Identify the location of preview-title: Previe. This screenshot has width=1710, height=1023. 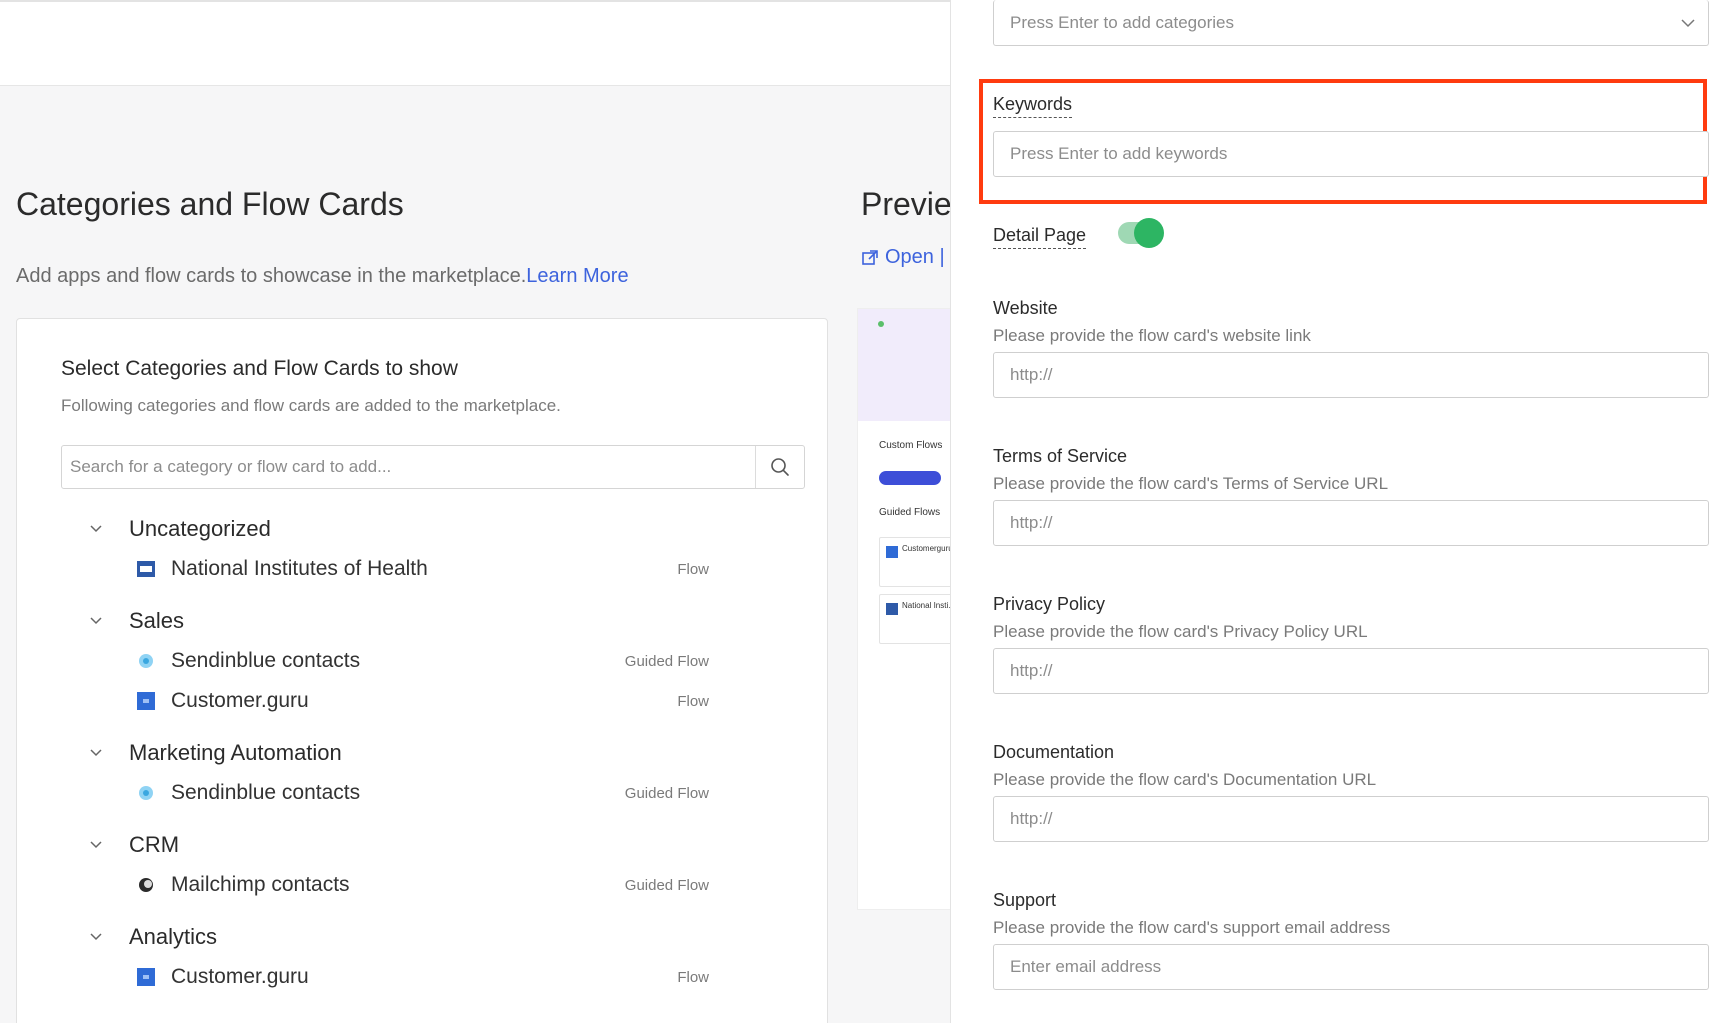
(906, 204).